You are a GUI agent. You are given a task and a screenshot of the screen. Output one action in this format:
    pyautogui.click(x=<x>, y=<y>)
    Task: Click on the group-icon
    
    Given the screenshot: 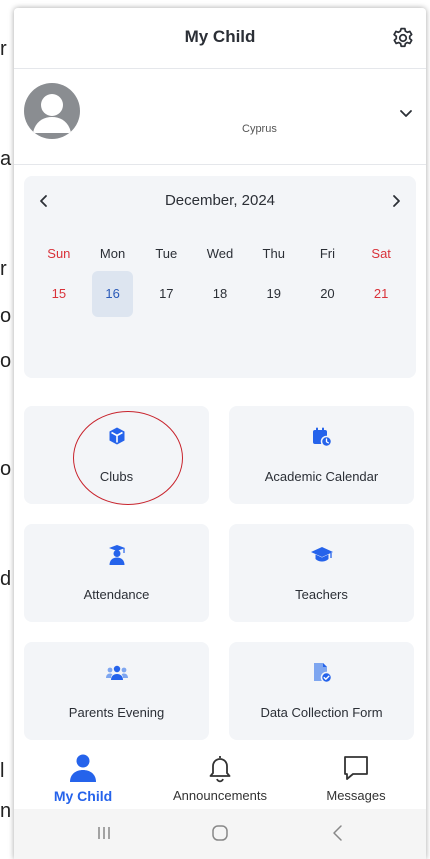 What is the action you would take?
    pyautogui.click(x=116, y=672)
    